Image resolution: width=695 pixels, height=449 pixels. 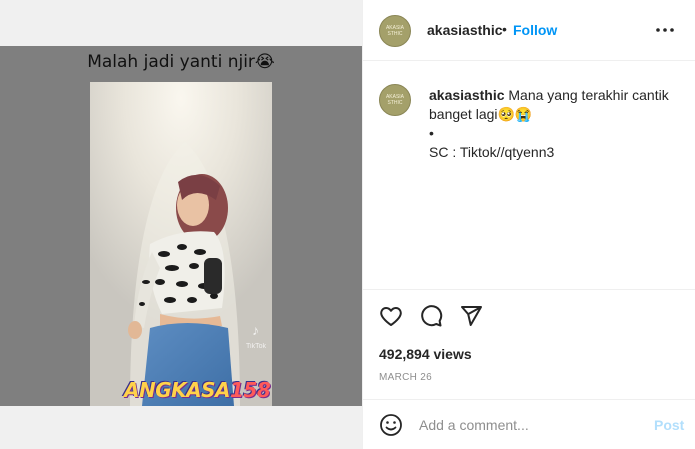 What do you see at coordinates (465, 30) in the screenshot?
I see `account-username: akasiasthic` at bounding box center [465, 30].